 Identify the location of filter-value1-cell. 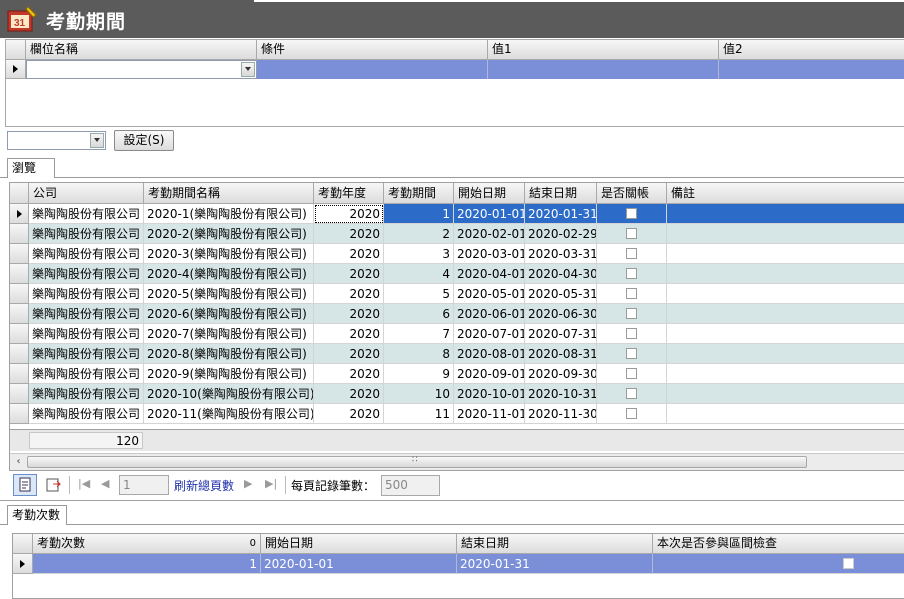
(603, 69).